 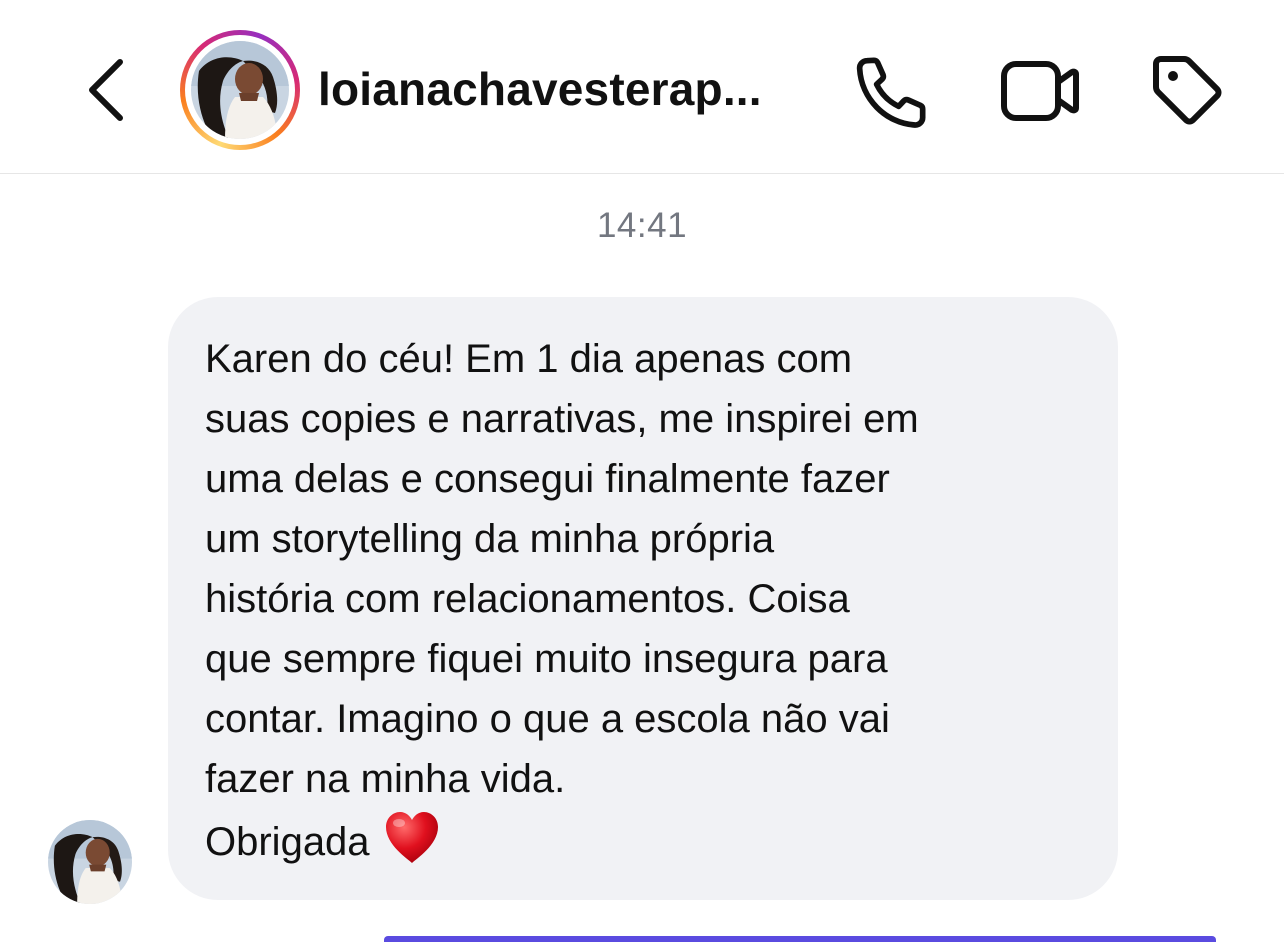 What do you see at coordinates (546, 659) in the screenshot?
I see `message-line: que sempre fiquei muito insegura para` at bounding box center [546, 659].